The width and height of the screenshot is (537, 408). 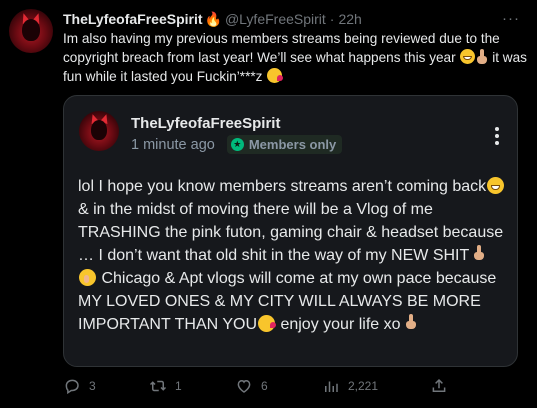 I want to click on share-icon, so click(x=439, y=385).